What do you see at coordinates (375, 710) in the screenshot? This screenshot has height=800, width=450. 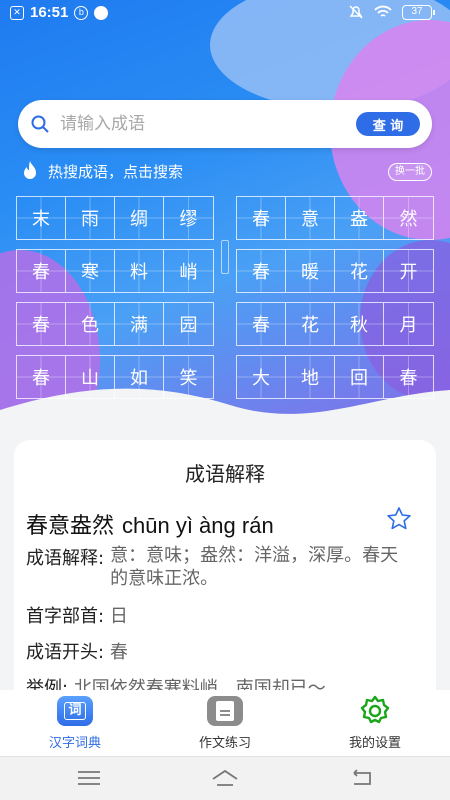 I see `gear-icon` at bounding box center [375, 710].